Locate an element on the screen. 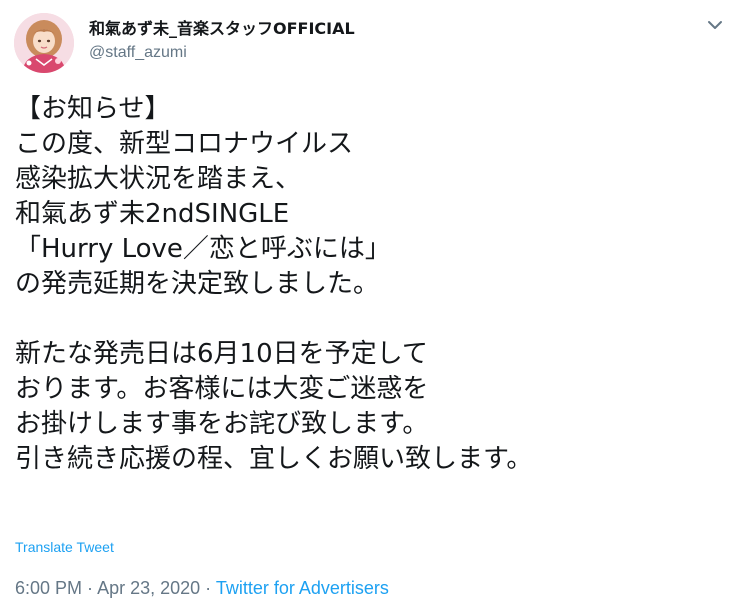 Image resolution: width=739 pixels, height=615 pixels. tweet-date: Apr 23, 2020 is located at coordinates (148, 588).